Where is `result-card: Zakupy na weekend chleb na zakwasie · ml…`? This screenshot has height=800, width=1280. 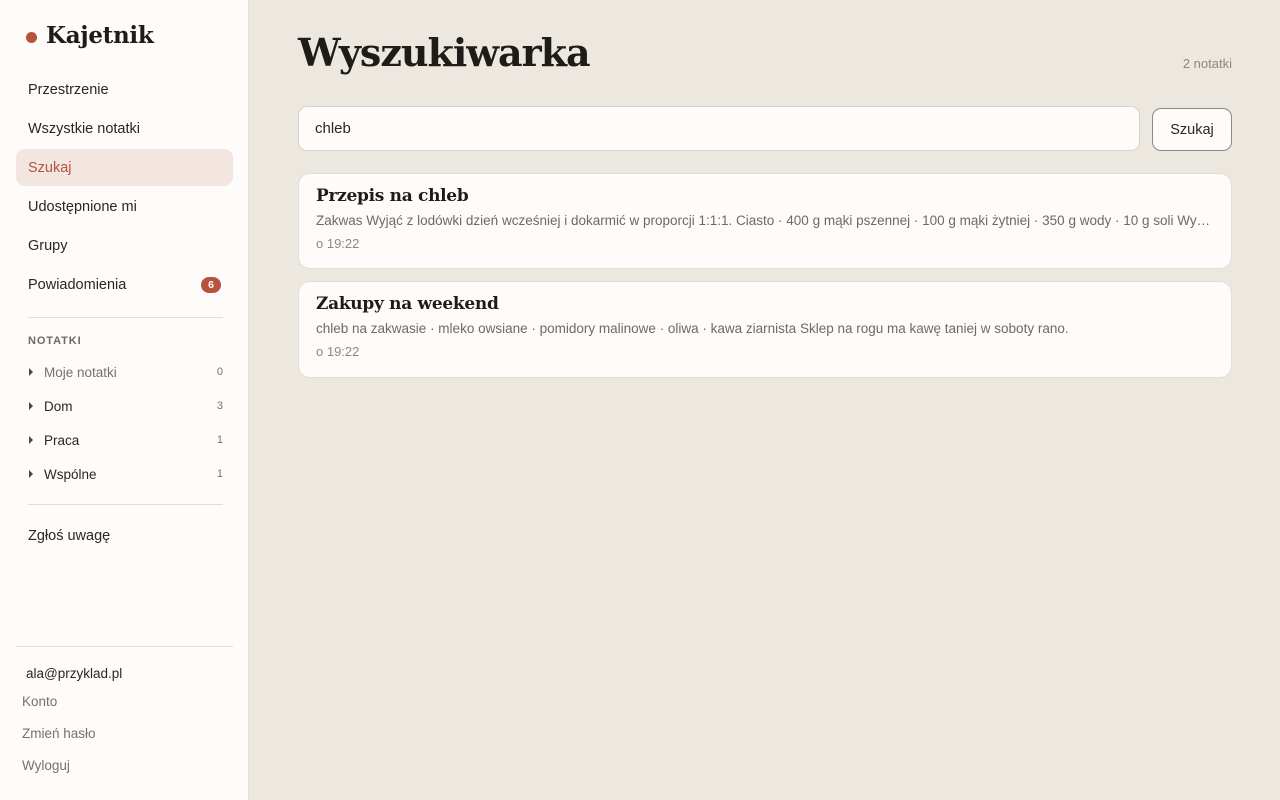
result-card: Zakupy na weekend chleb na zakwasie · ml… is located at coordinates (765, 329).